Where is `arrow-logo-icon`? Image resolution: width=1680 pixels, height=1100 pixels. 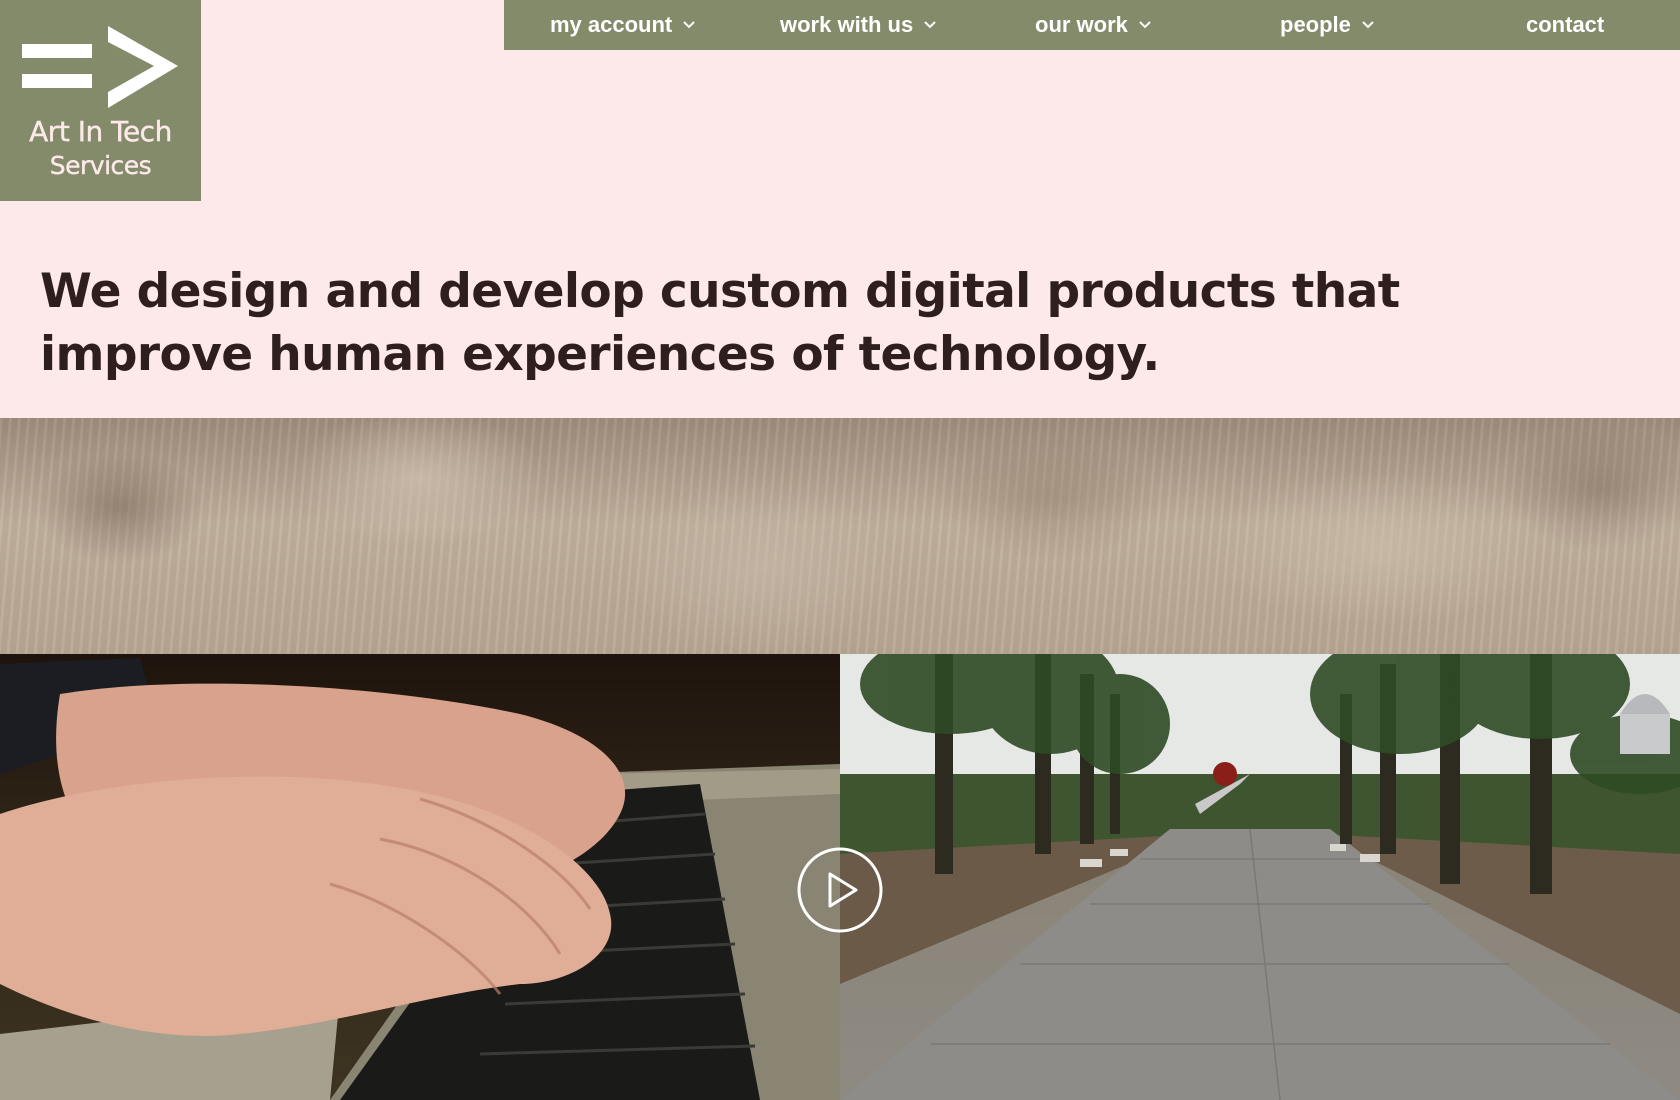
arrow-logo-icon is located at coordinates (100, 67).